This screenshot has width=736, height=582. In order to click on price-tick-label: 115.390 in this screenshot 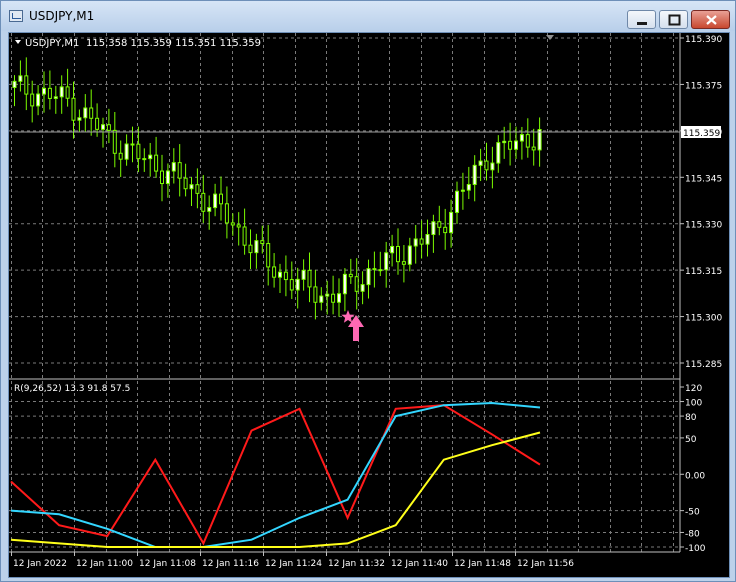, I will do `click(703, 40)`.